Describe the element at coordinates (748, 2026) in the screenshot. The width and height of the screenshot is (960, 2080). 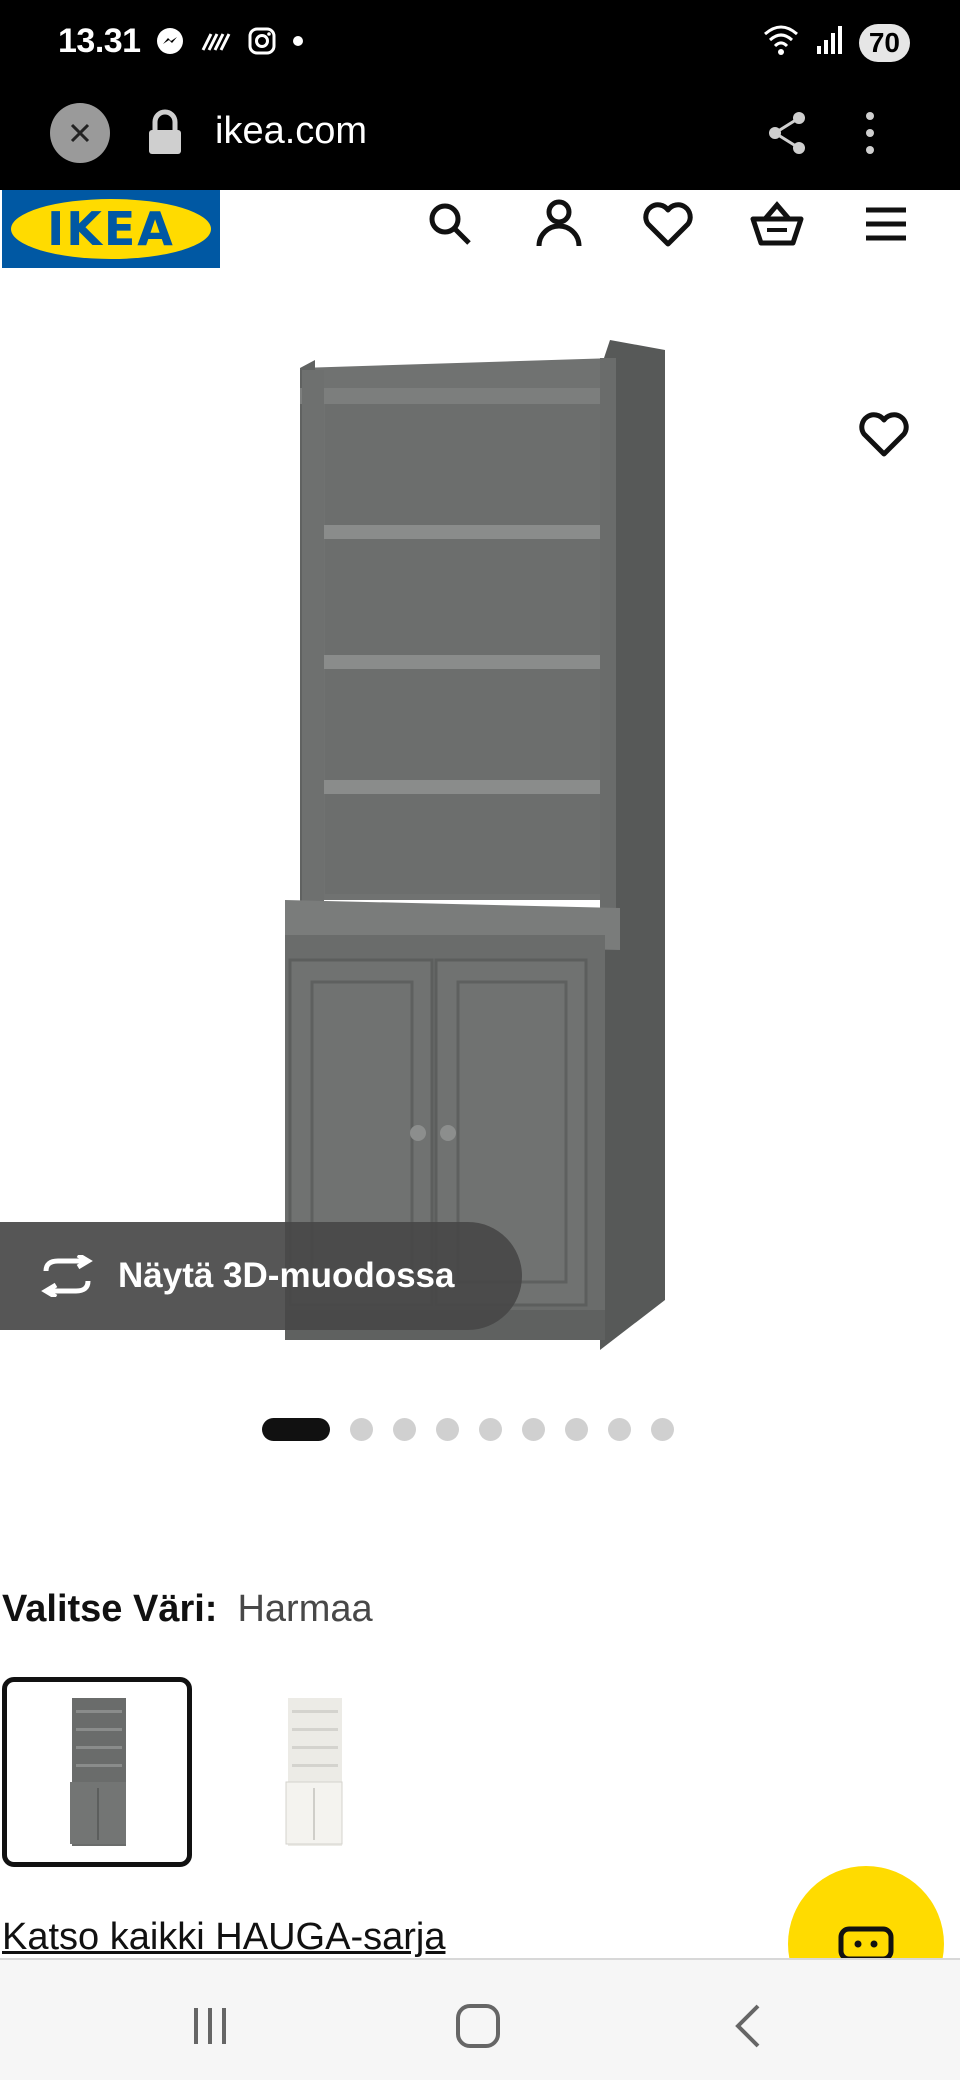
I see `back-icon` at that location.